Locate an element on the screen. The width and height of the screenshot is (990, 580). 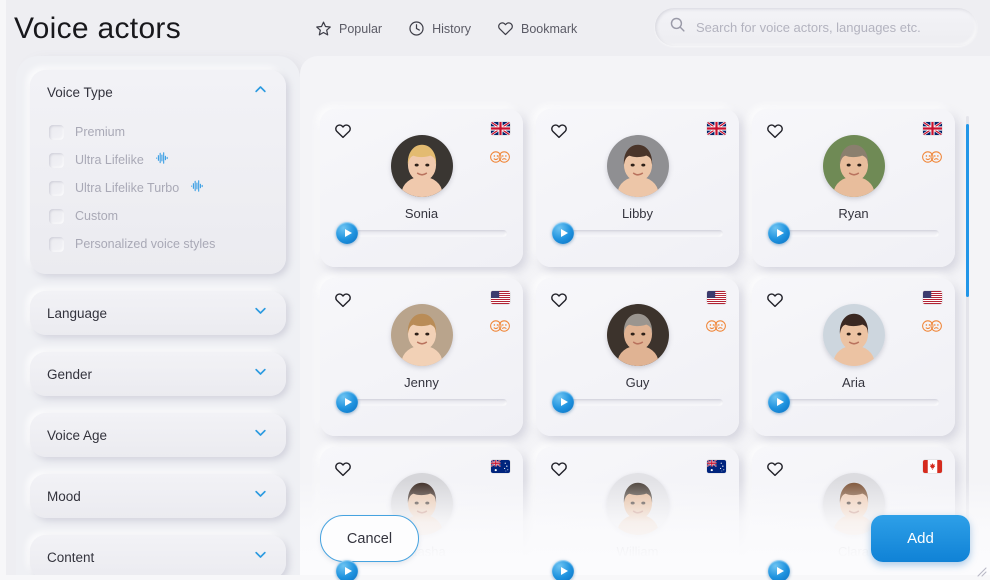
waveform-icon is located at coordinates (162, 160).